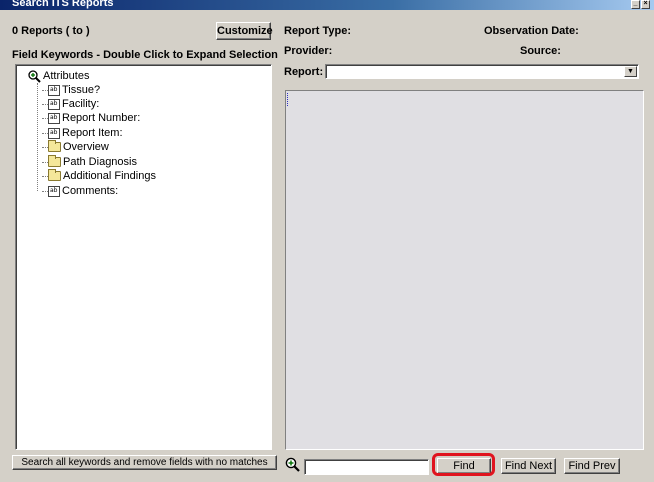  Describe the element at coordinates (109, 176) in the screenshot. I see `tree-item-label: Additional Findings` at that location.